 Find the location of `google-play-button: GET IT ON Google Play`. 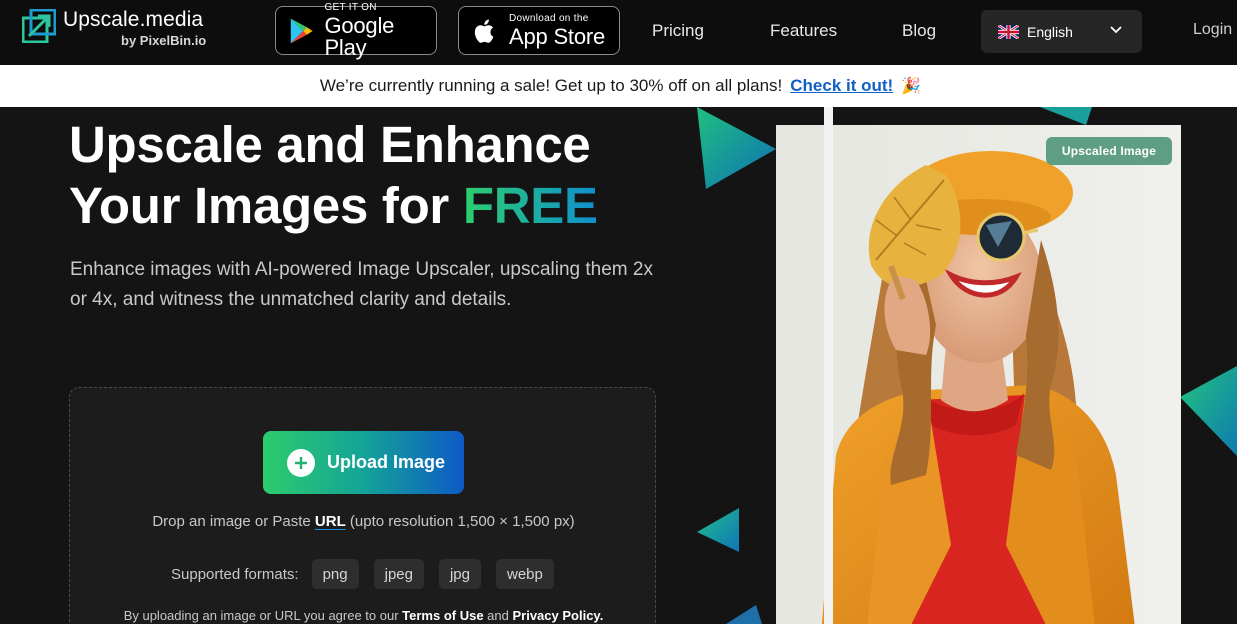

google-play-button: GET IT ON Google Play is located at coordinates (356, 29).